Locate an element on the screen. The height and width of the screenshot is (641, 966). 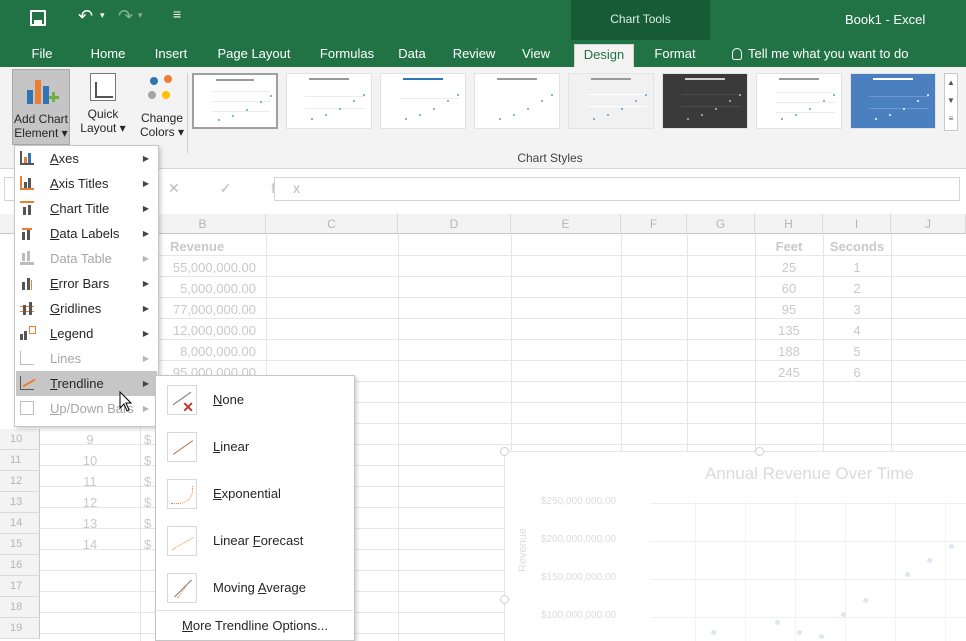
trendline-option-linear: Linear is located at coordinates (255, 448).